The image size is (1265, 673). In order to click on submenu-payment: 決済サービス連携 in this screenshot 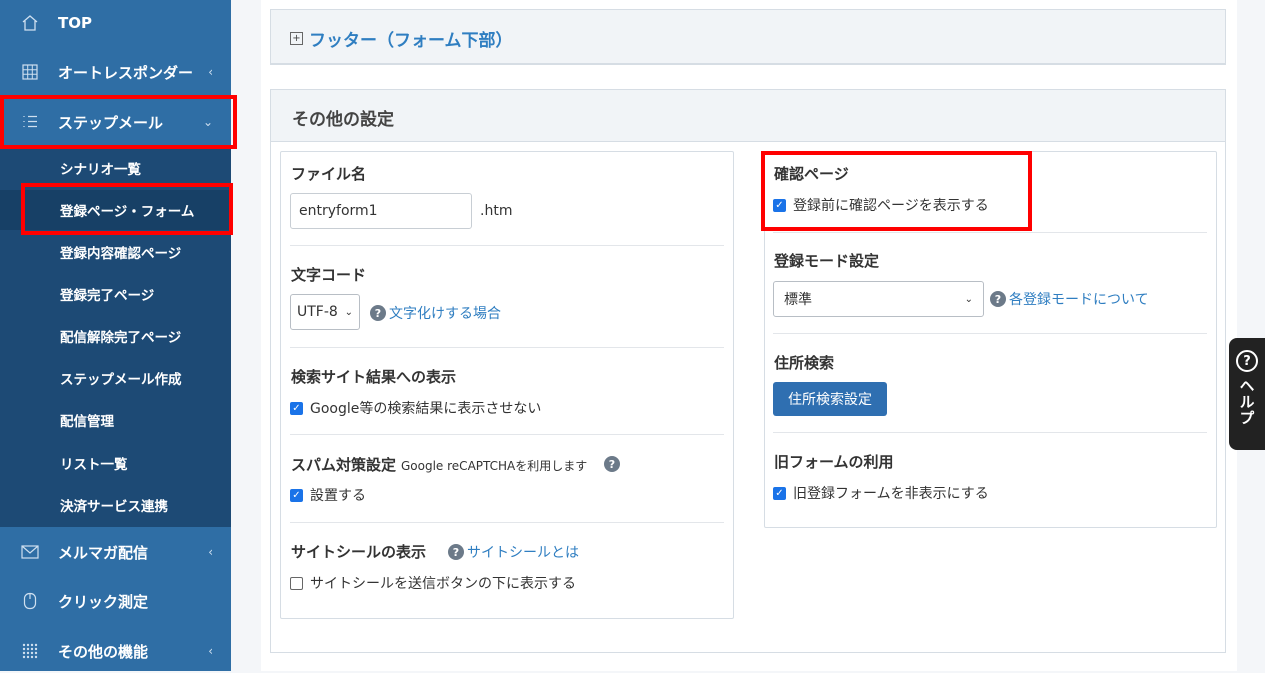, I will do `click(115, 505)`.